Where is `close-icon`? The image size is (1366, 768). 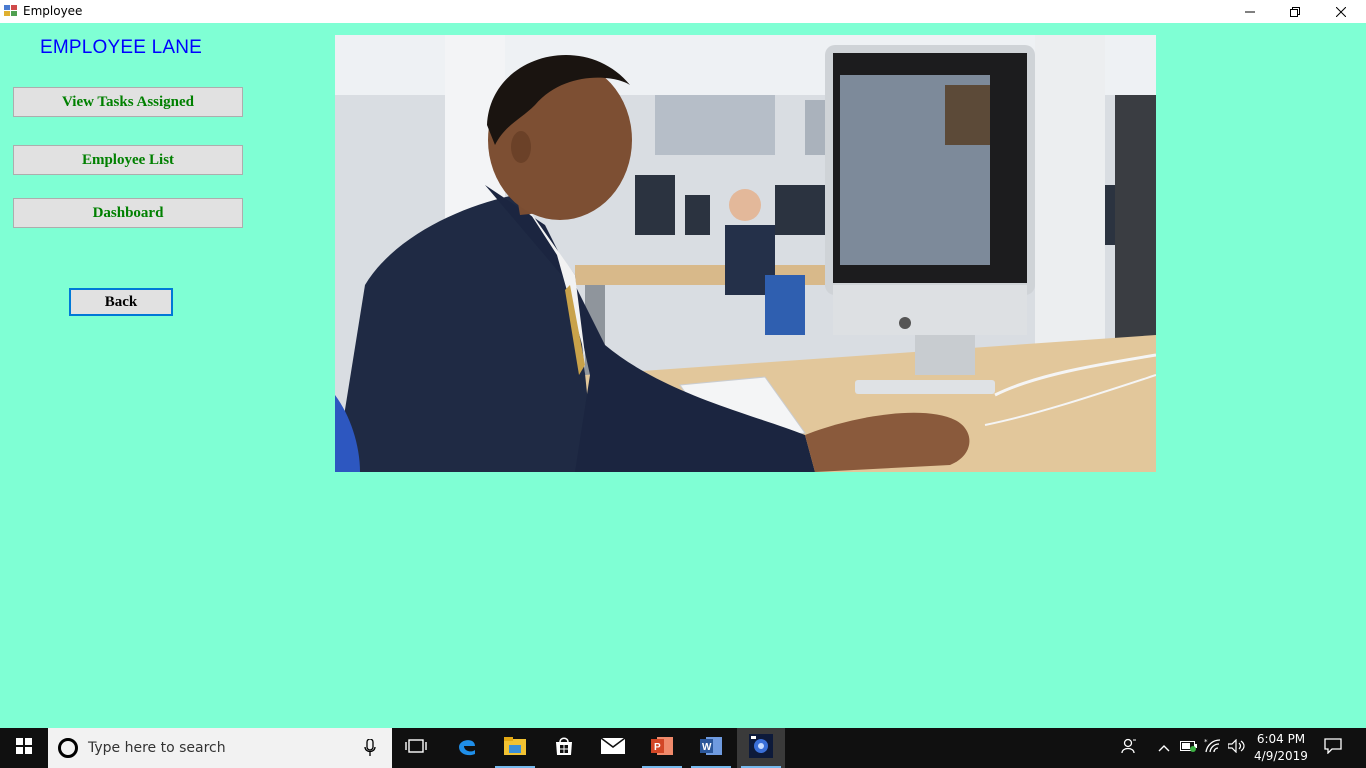
close-icon is located at coordinates (1341, 11).